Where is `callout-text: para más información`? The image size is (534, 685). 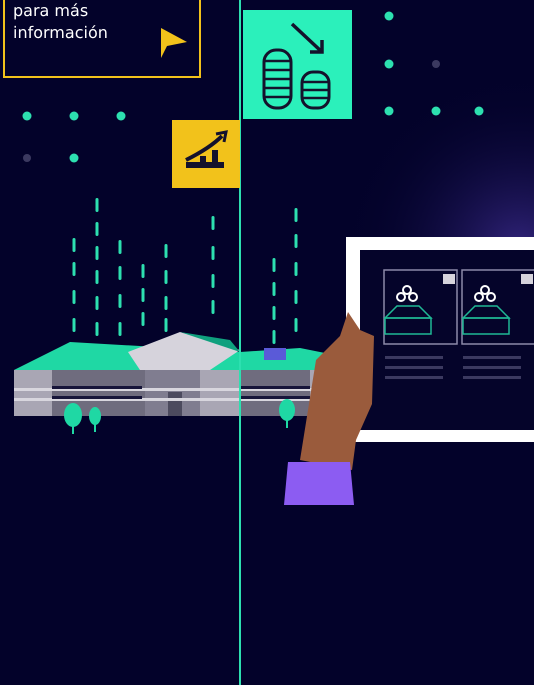
callout-text: para más información is located at coordinates (61, 22).